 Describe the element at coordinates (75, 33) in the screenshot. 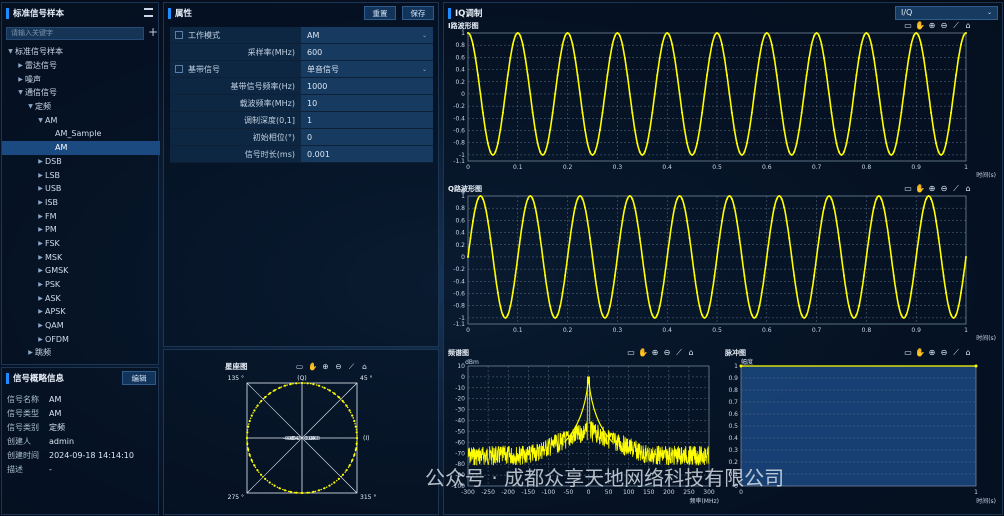

I see `search-input: 请输入关键字` at that location.